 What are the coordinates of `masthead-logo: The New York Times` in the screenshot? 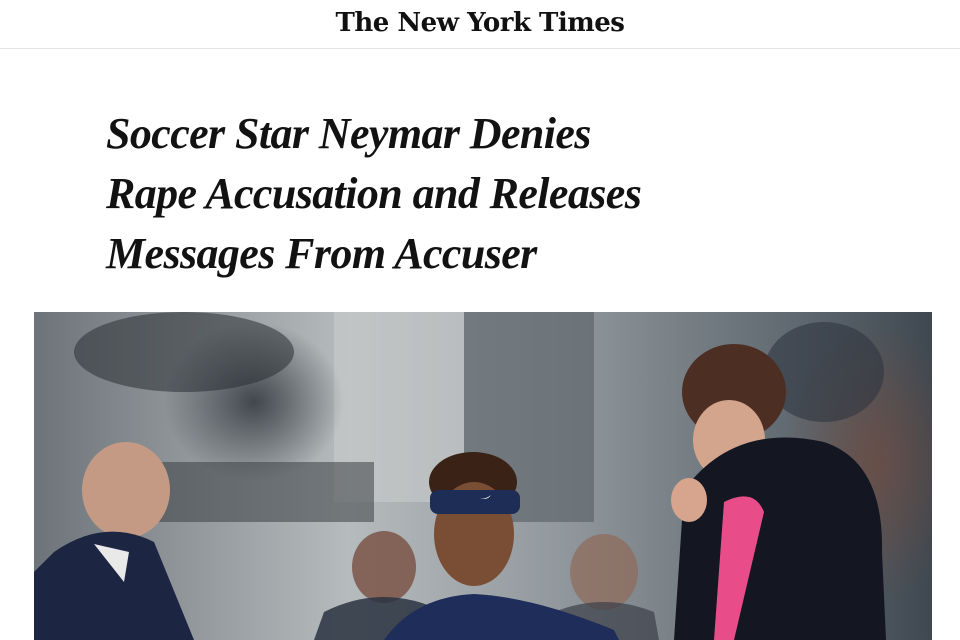 It's located at (480, 23).